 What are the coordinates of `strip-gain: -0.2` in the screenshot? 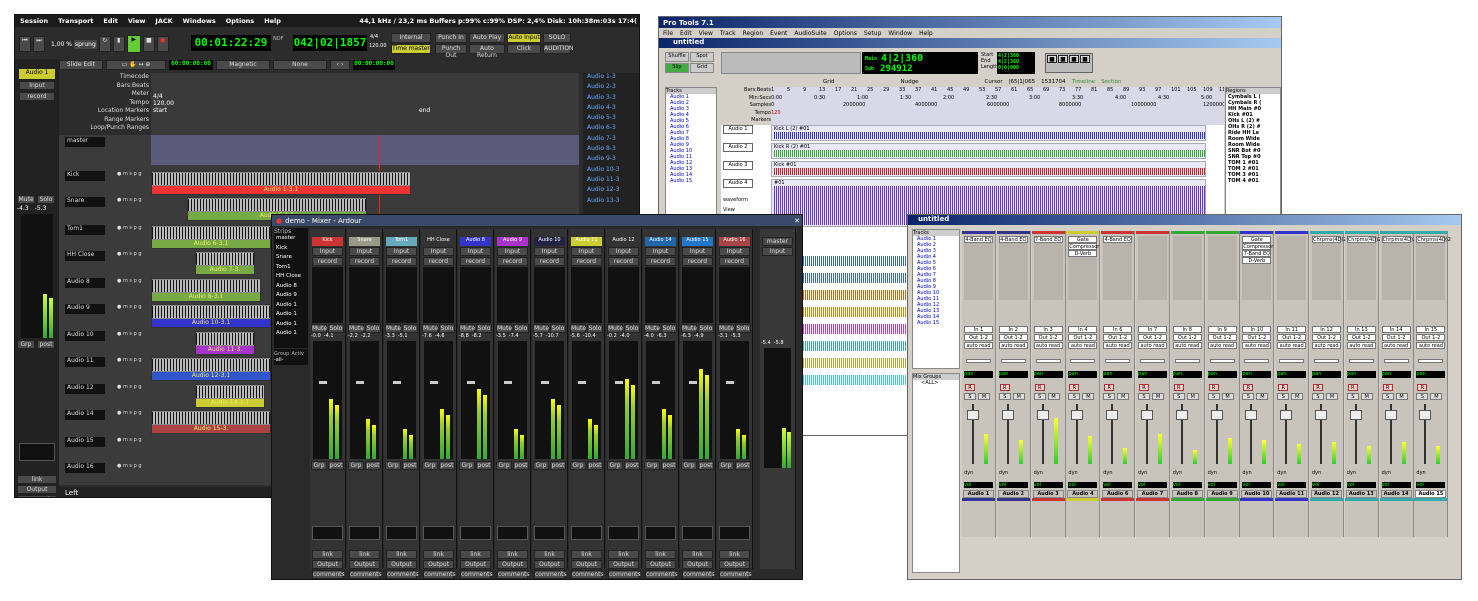 It's located at (612, 336).